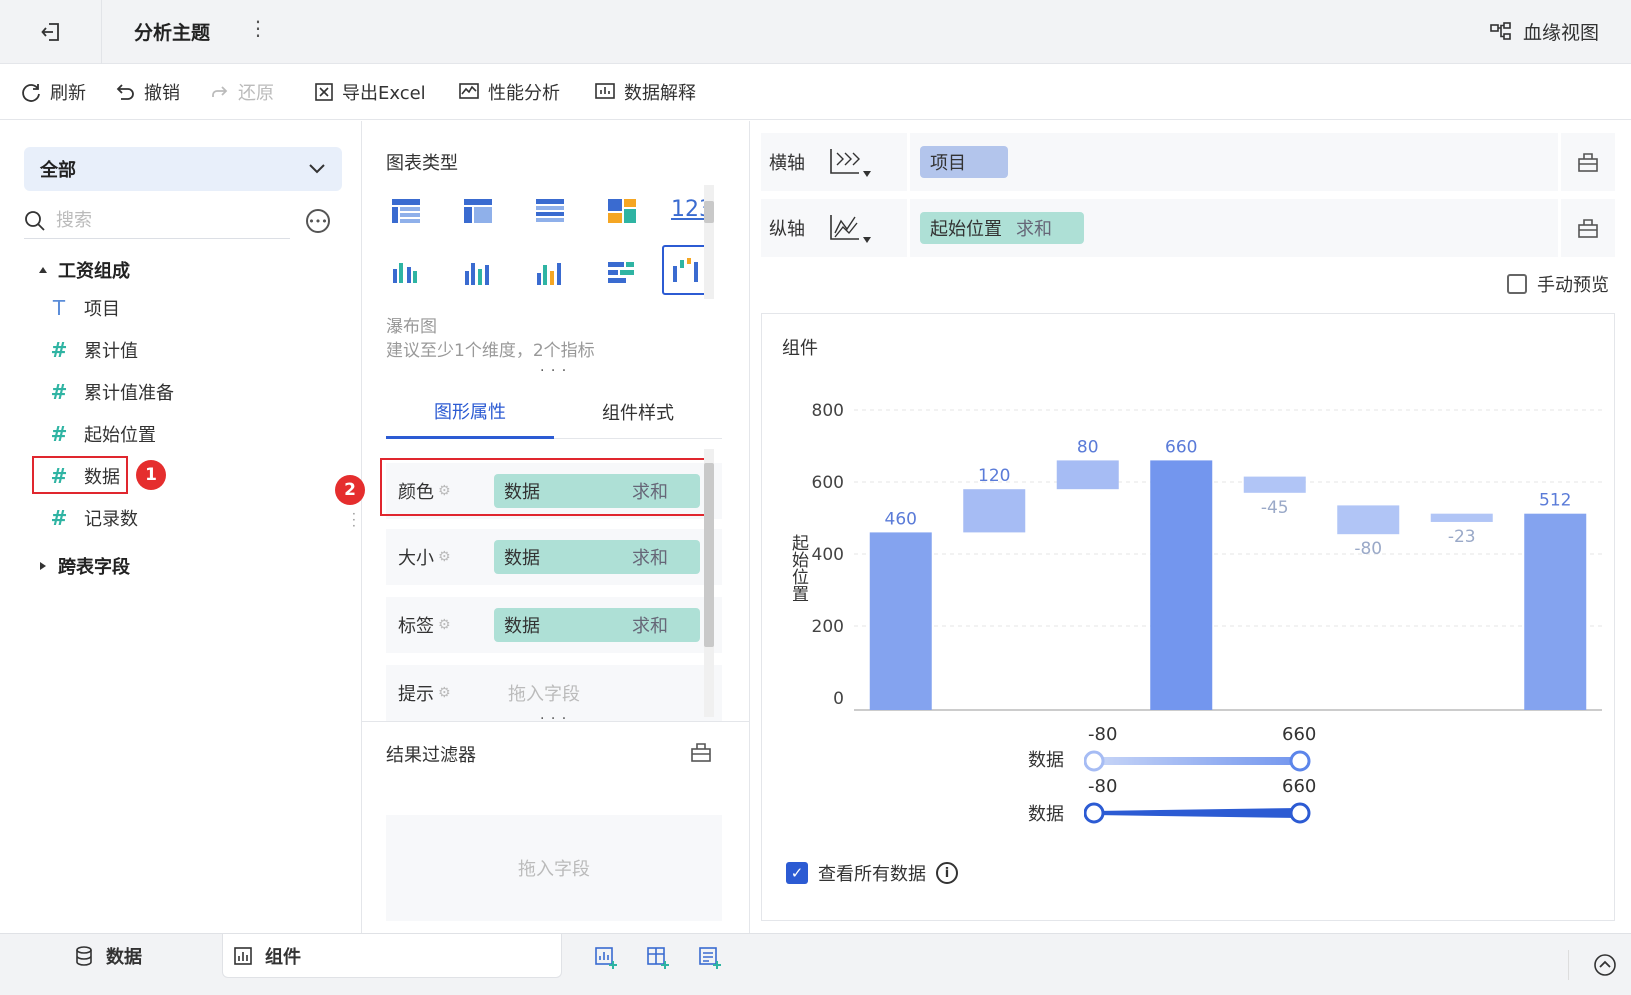  Describe the element at coordinates (1204, 761) in the screenshot. I see `color-legend-slider` at that location.